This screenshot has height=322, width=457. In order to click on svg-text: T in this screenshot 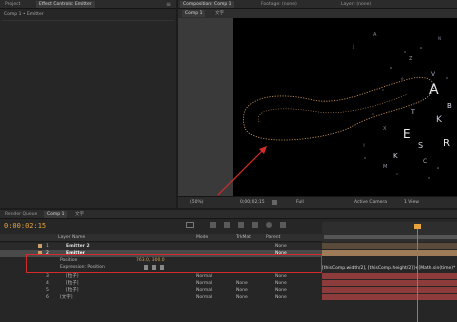, I will do `click(412, 112)`.